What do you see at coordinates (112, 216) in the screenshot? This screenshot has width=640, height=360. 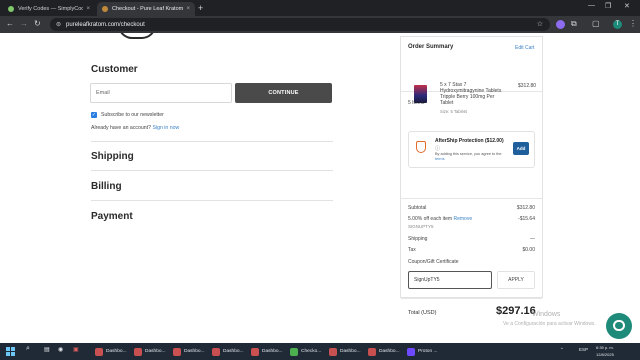 I see `payment-title: Payment` at bounding box center [112, 216].